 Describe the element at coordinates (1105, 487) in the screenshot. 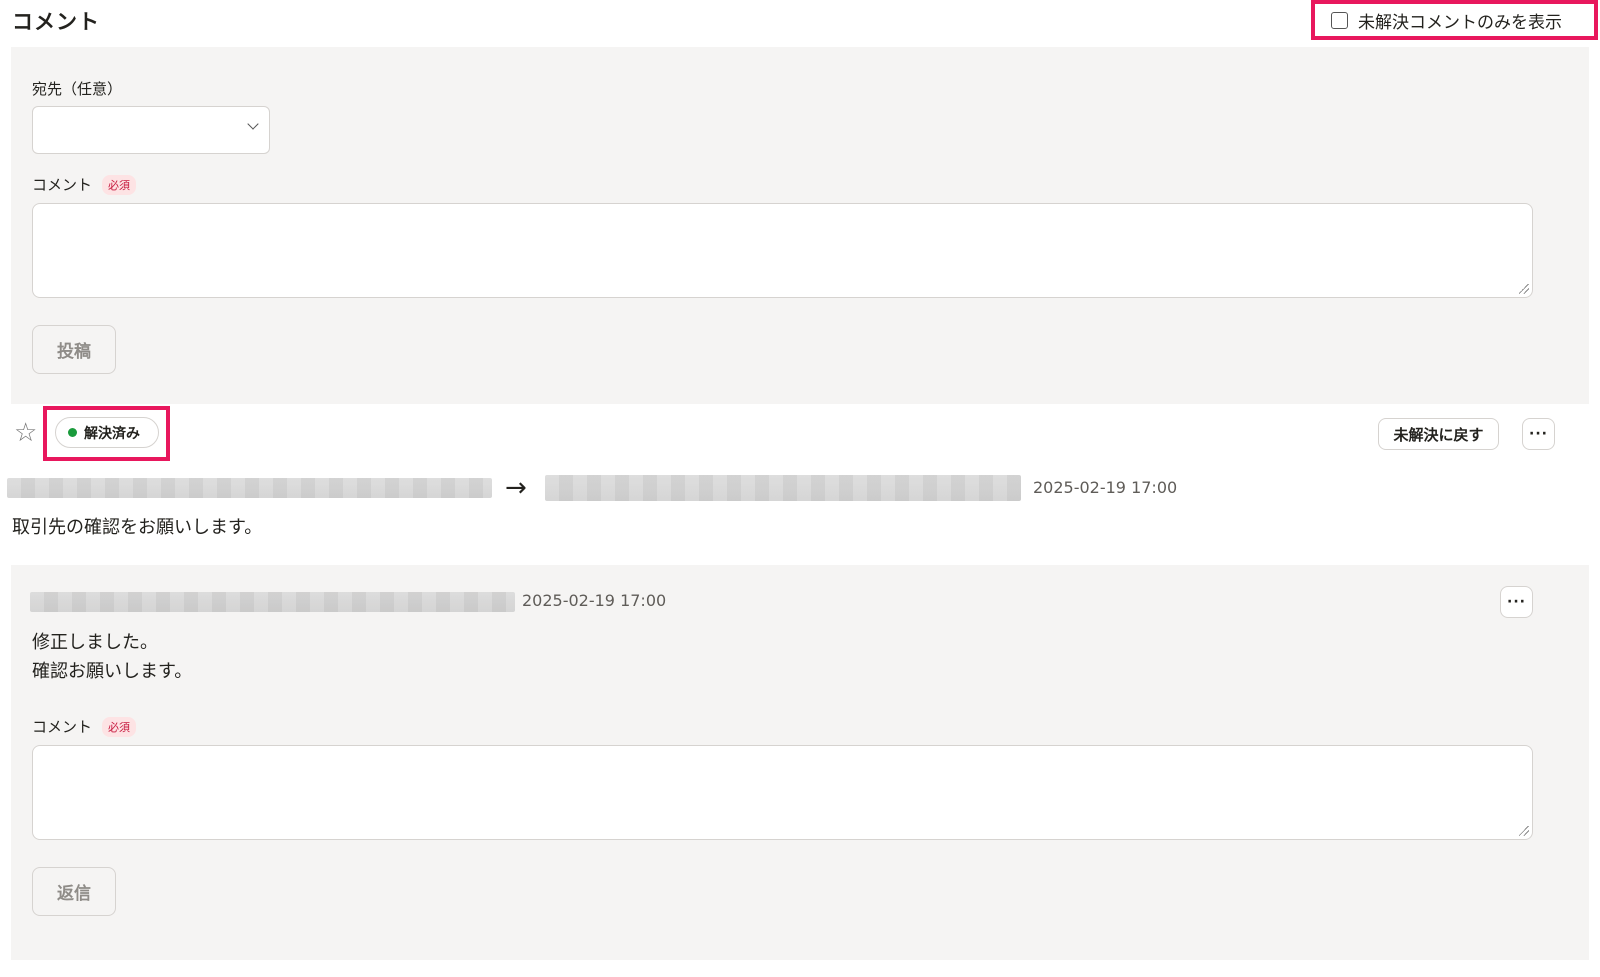

I see `comment-timestamp: 2025-02-19 17:00` at that location.